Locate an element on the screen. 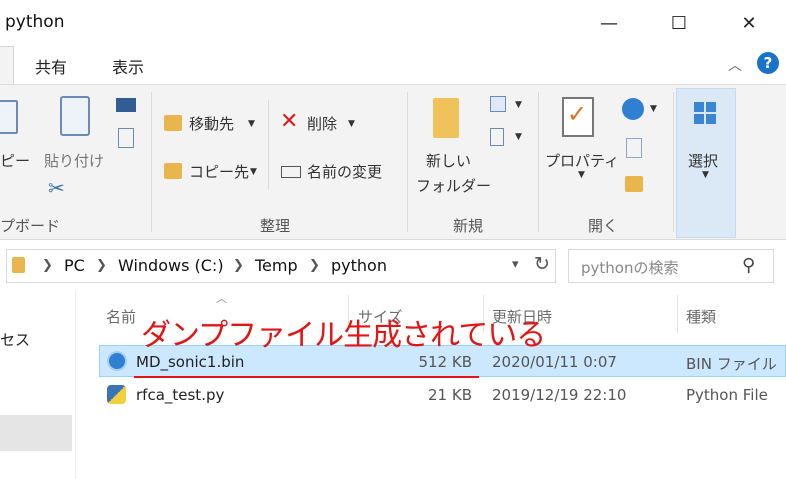 This screenshot has width=786, height=479. collapse-ribbon-button: ︿ is located at coordinates (735, 65).